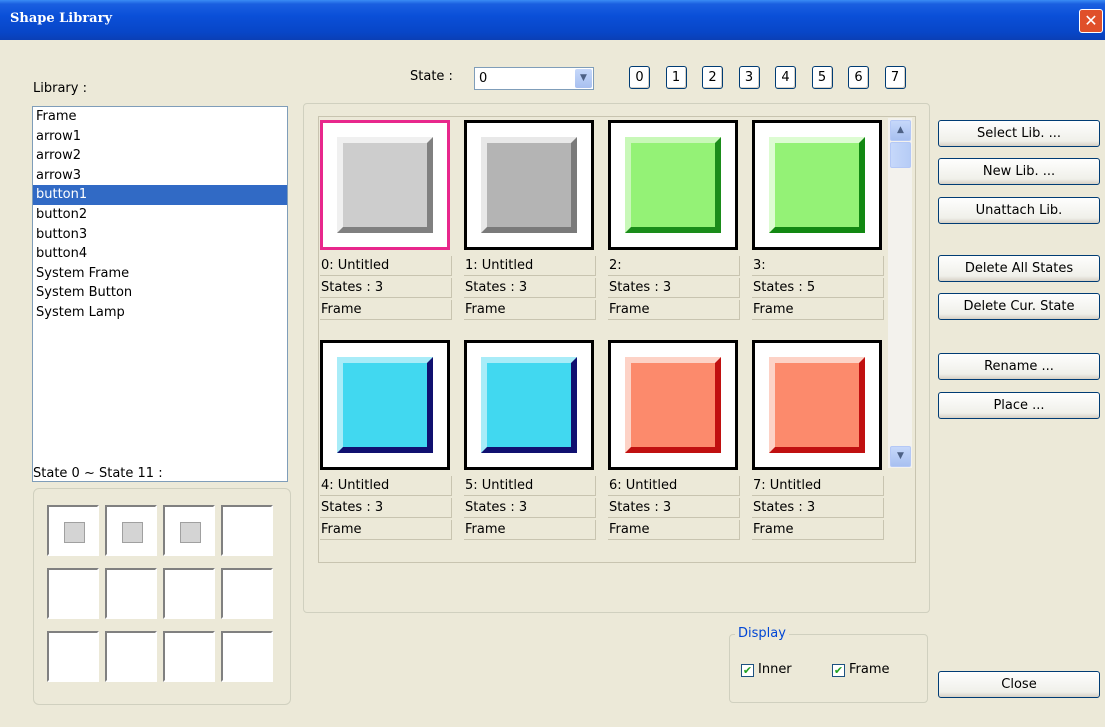 The width and height of the screenshot is (1105, 727). What do you see at coordinates (818, 288) in the screenshot?
I see `shape-states-caption: States : 5` at bounding box center [818, 288].